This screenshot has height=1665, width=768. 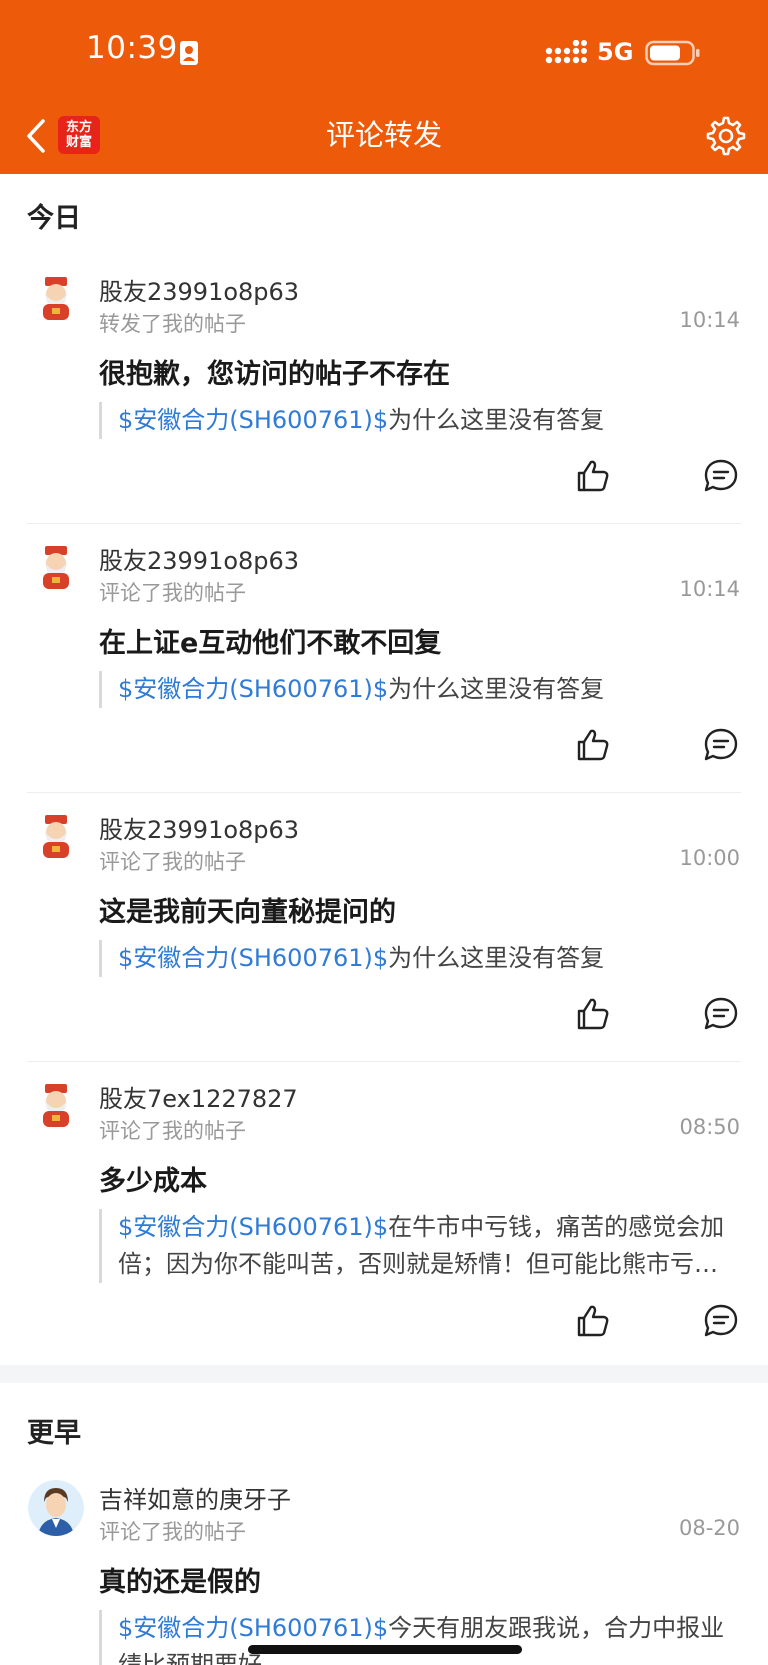 I want to click on comment-content: 很抱歉，您访问的帖子不存在, so click(x=274, y=371).